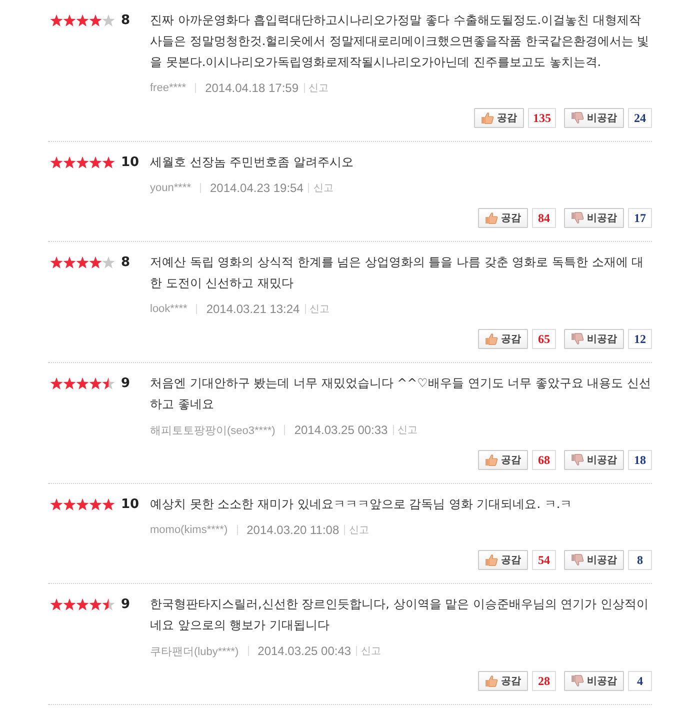 The image size is (700, 709). Describe the element at coordinates (544, 218) in the screenshot. I see `agree-count: 84` at that location.